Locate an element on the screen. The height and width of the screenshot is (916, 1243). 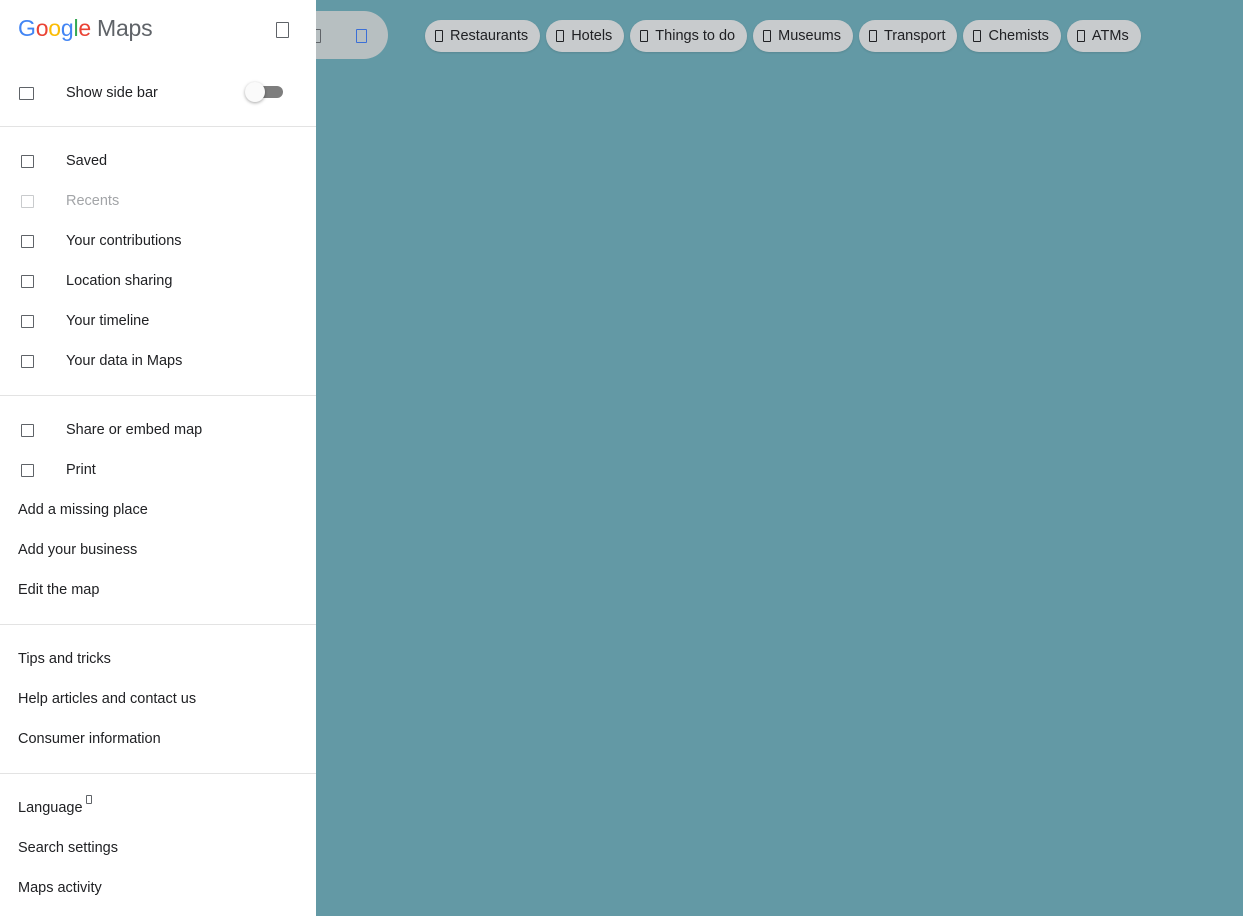
chip-restaurants: Restaurants is located at coordinates (483, 36).